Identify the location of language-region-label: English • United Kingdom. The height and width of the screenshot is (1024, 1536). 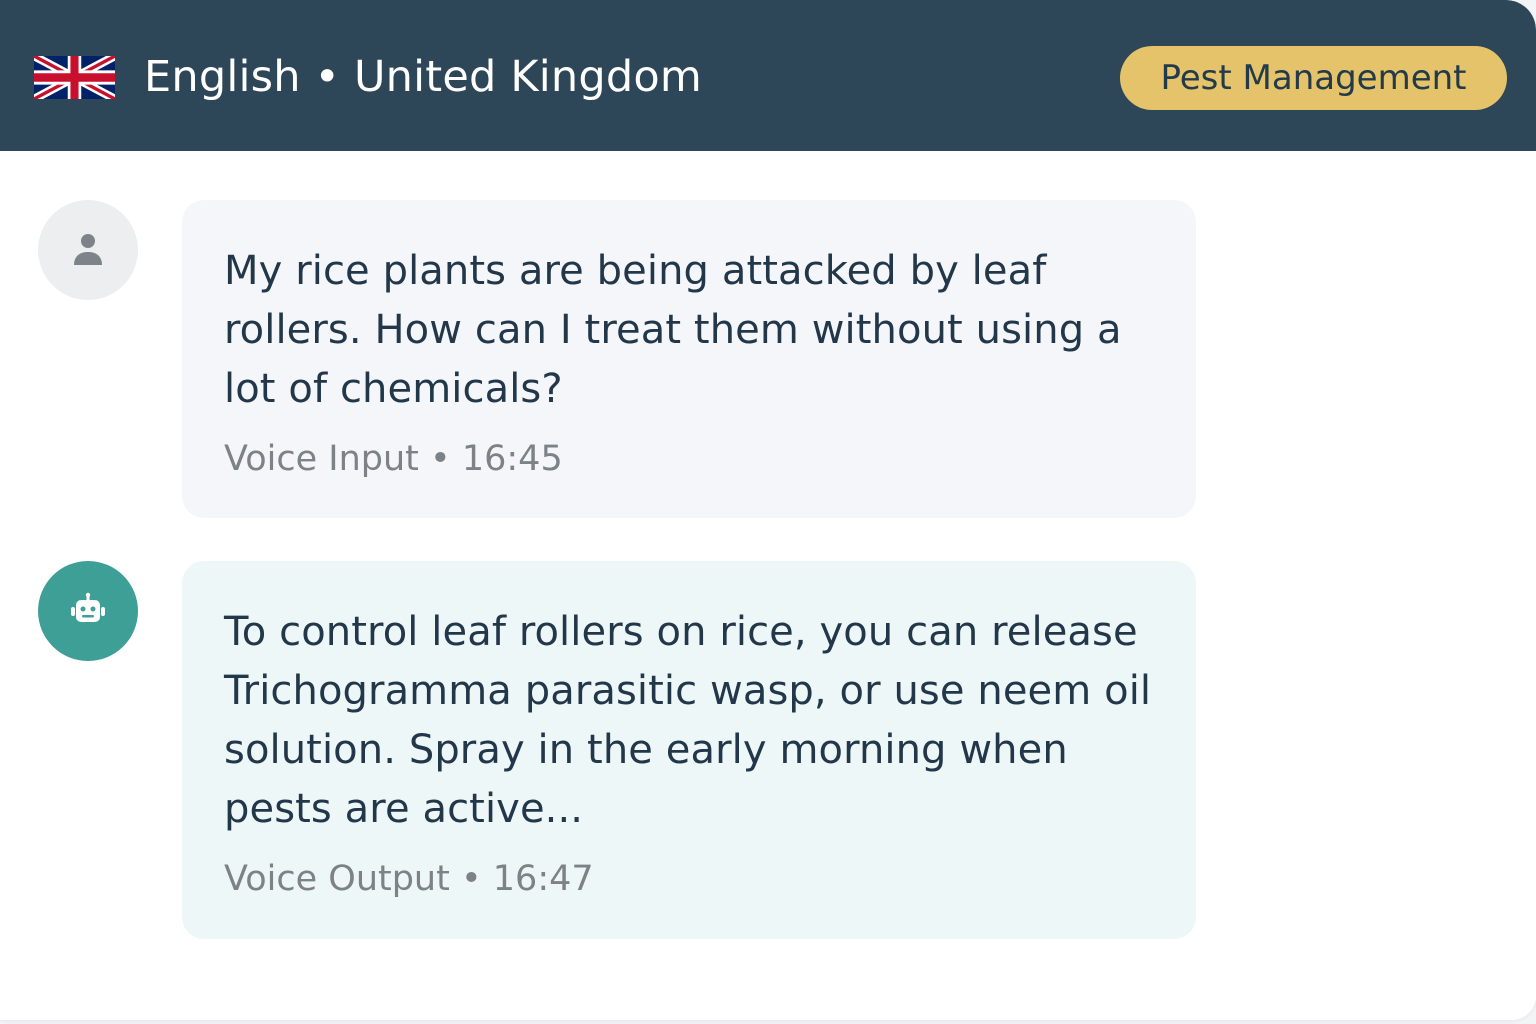
(423, 77).